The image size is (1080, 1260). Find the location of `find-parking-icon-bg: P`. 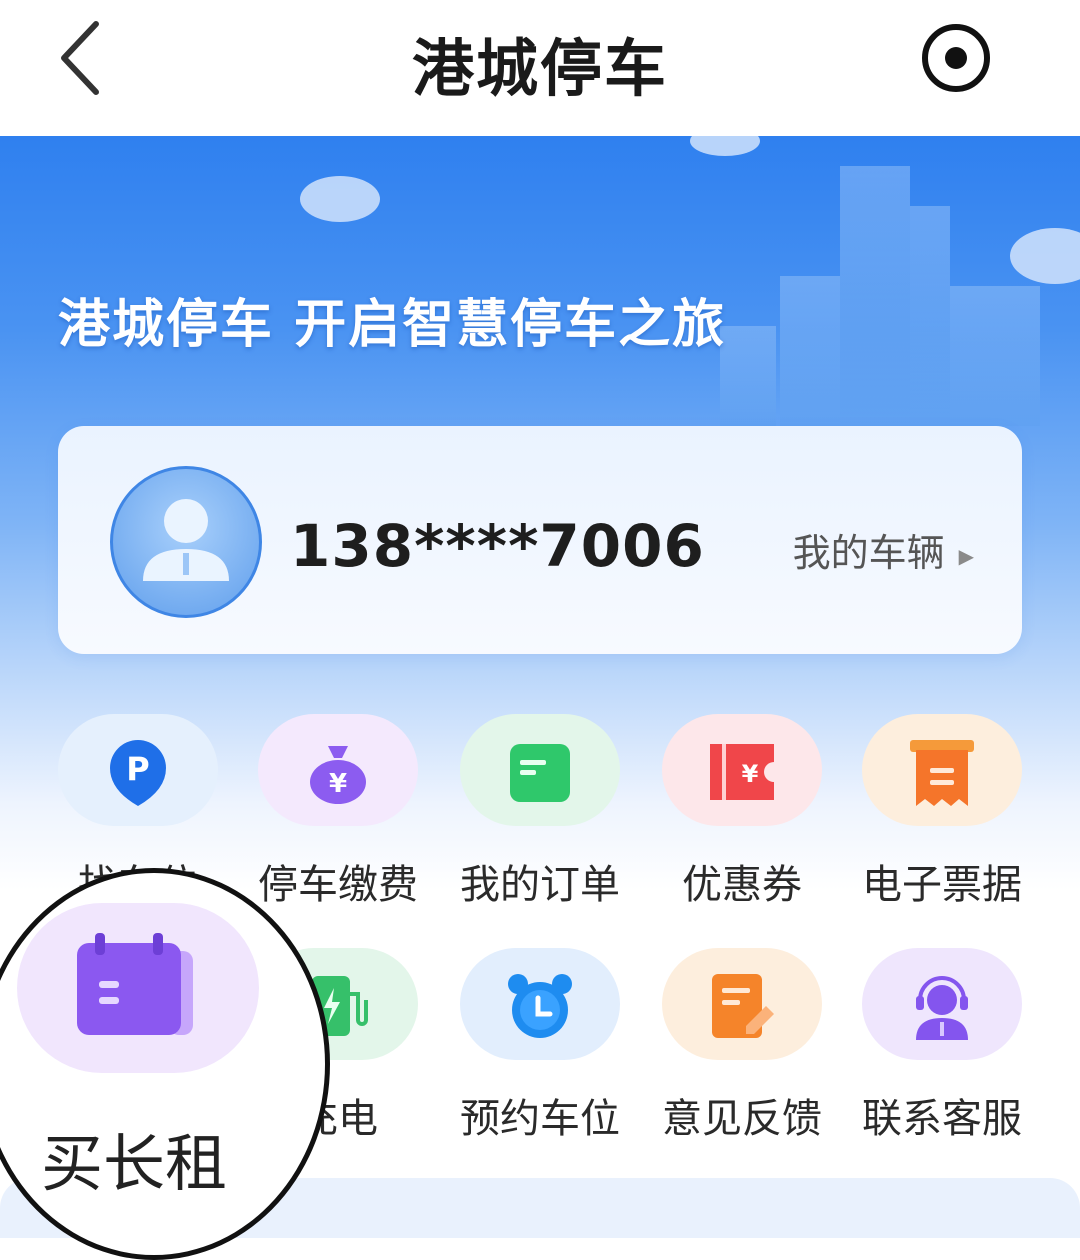

find-parking-icon-bg: P is located at coordinates (138, 770).